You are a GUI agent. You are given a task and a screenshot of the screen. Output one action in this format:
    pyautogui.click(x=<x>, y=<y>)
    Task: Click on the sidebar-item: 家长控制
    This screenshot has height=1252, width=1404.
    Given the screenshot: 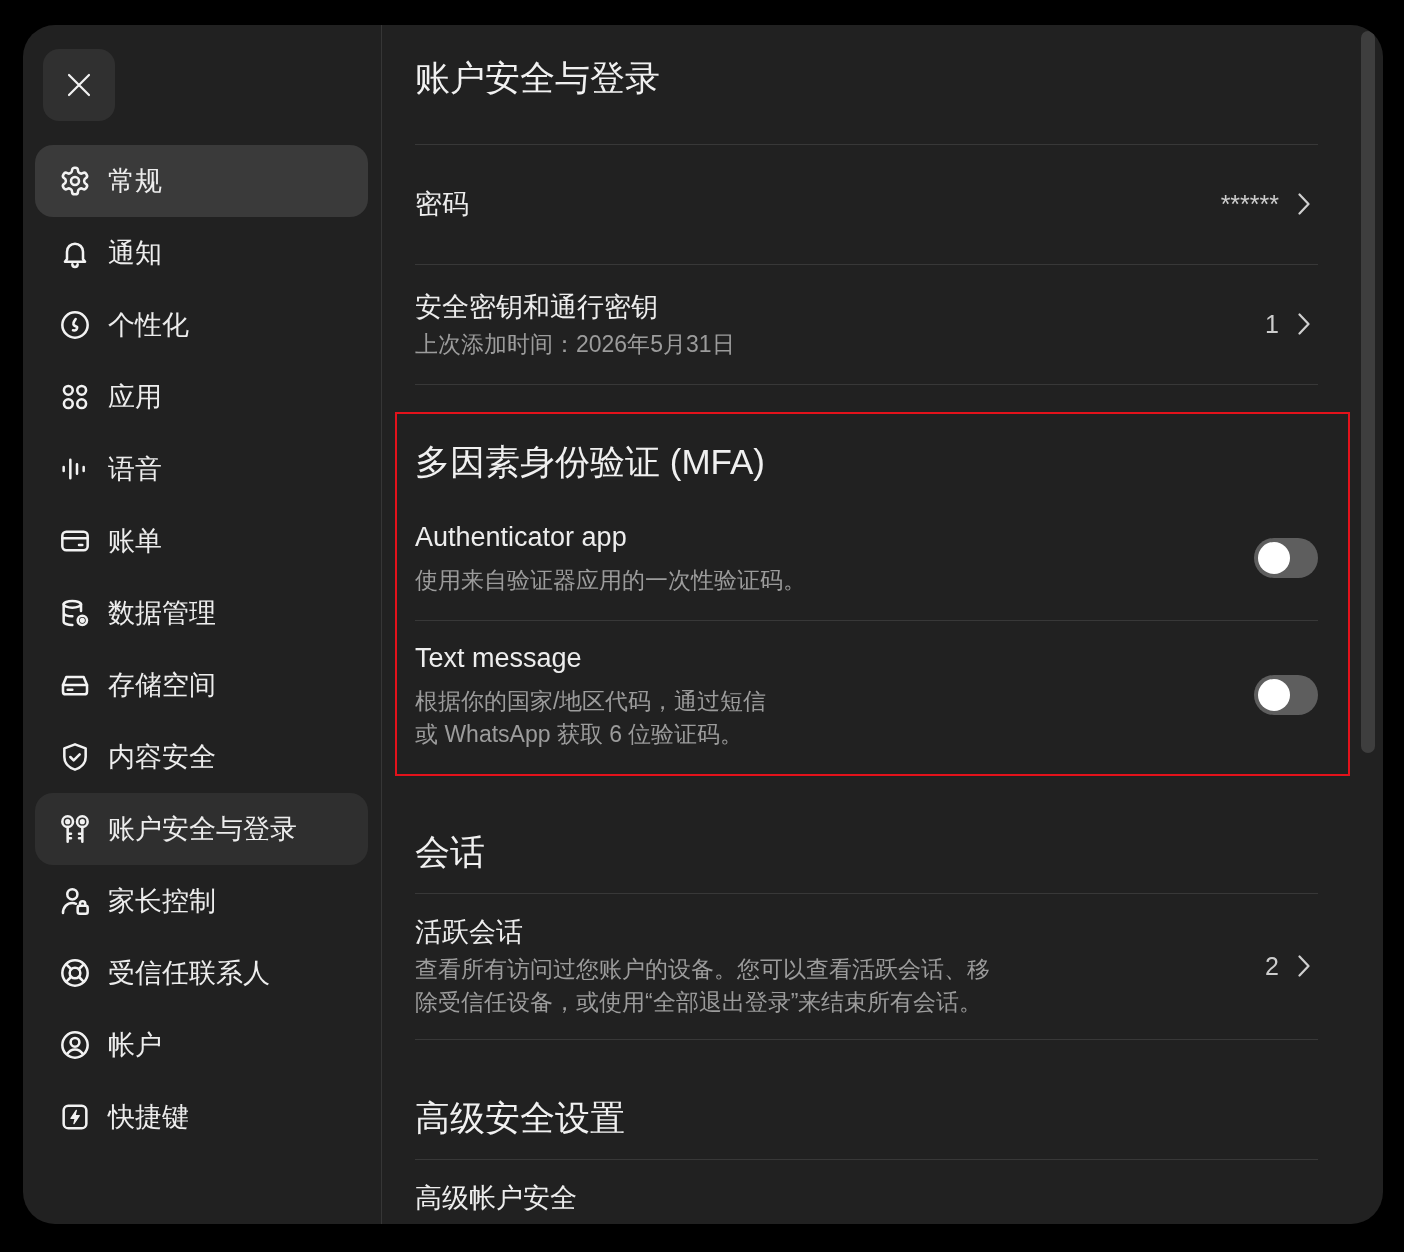 What is the action you would take?
    pyautogui.click(x=201, y=901)
    